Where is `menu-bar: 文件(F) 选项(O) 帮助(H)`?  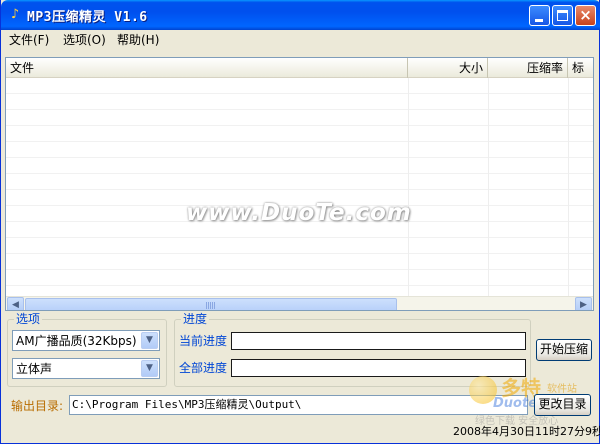 menu-bar: 文件(F) 选项(O) 帮助(H) is located at coordinates (300, 40).